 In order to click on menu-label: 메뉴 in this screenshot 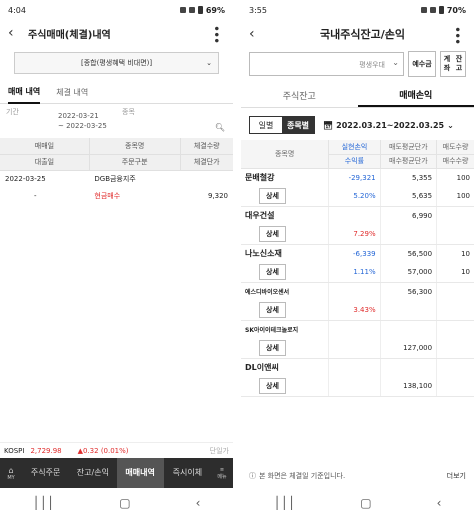, I will do `click(222, 476)`.